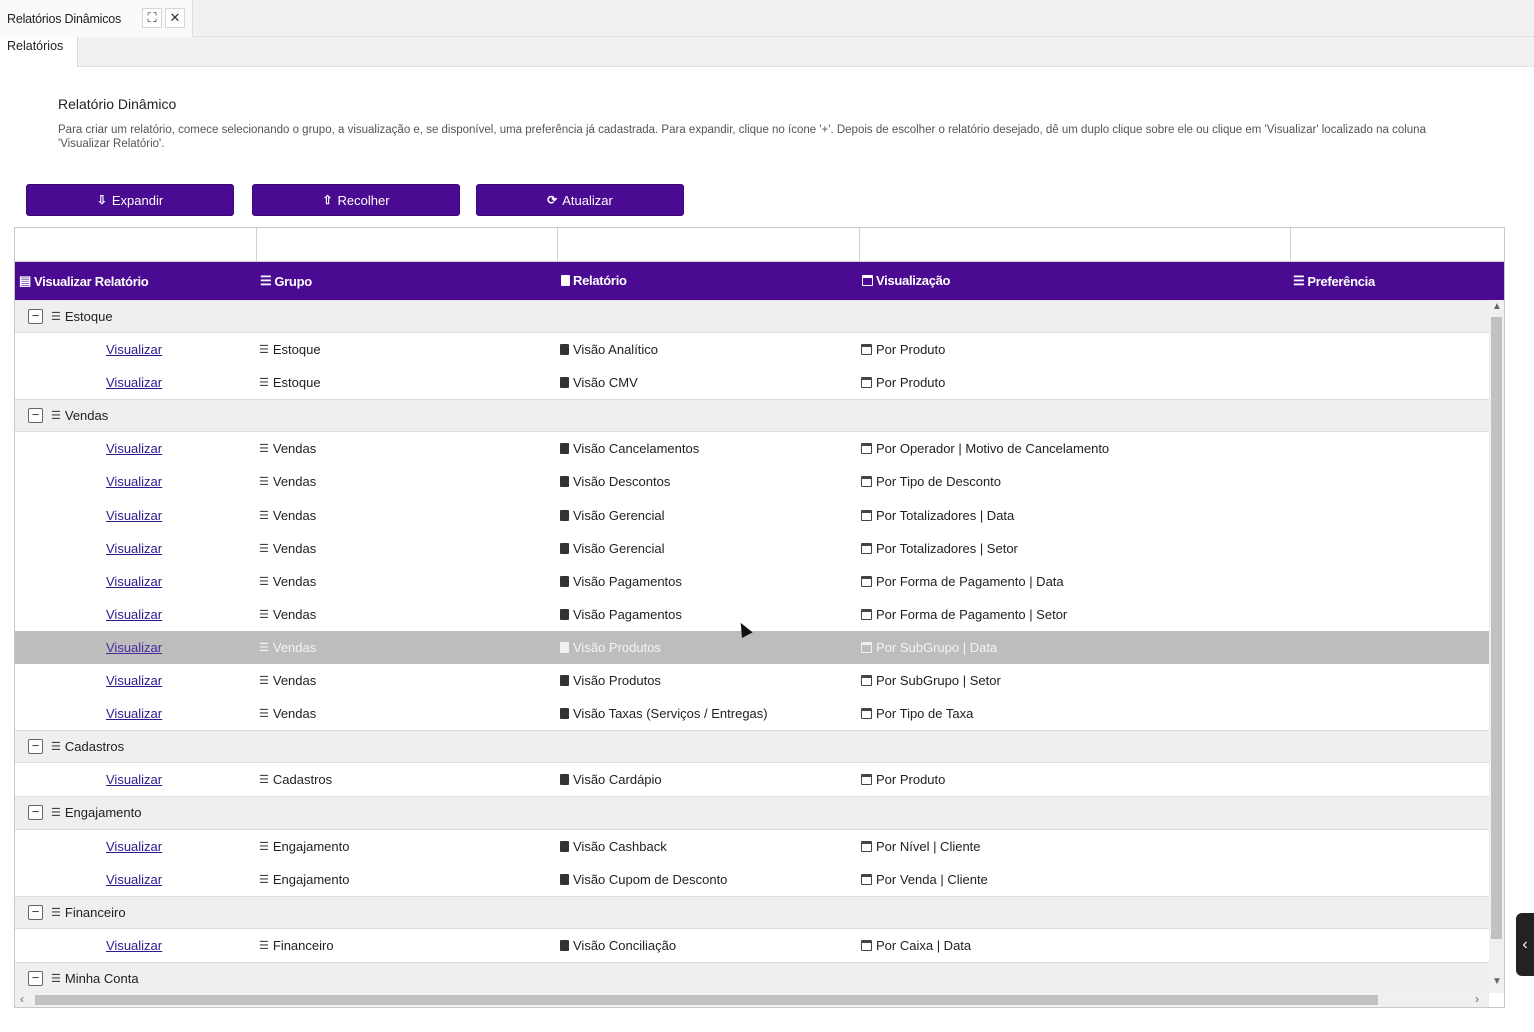  Describe the element at coordinates (152, 18) in the screenshot. I see `maximize-icon: ⛶` at that location.